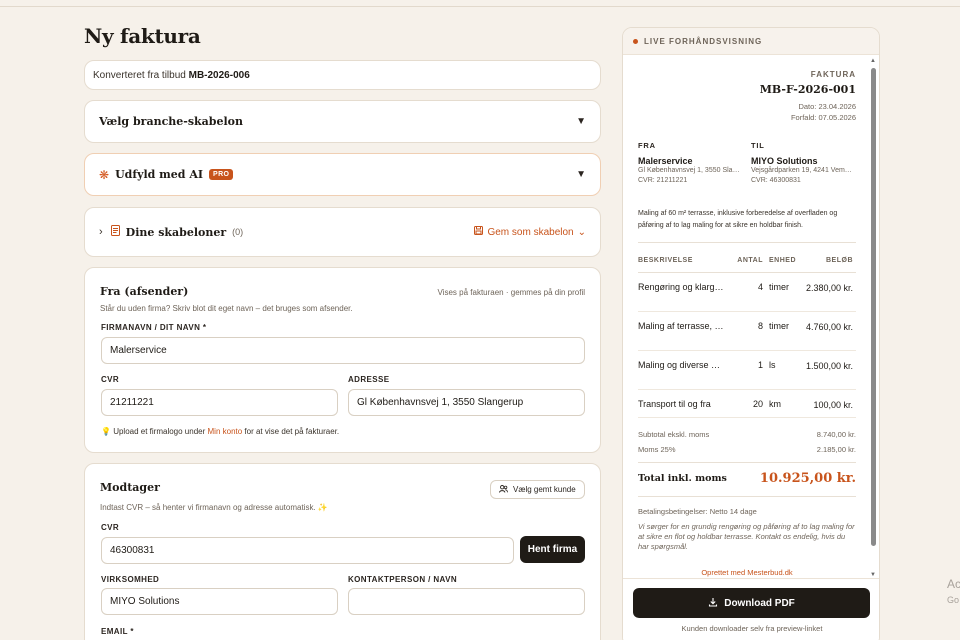 This screenshot has height=640, width=960. What do you see at coordinates (747, 449) in the screenshot?
I see `vat-row: Moms 25% 2.185,00 kr.` at bounding box center [747, 449].